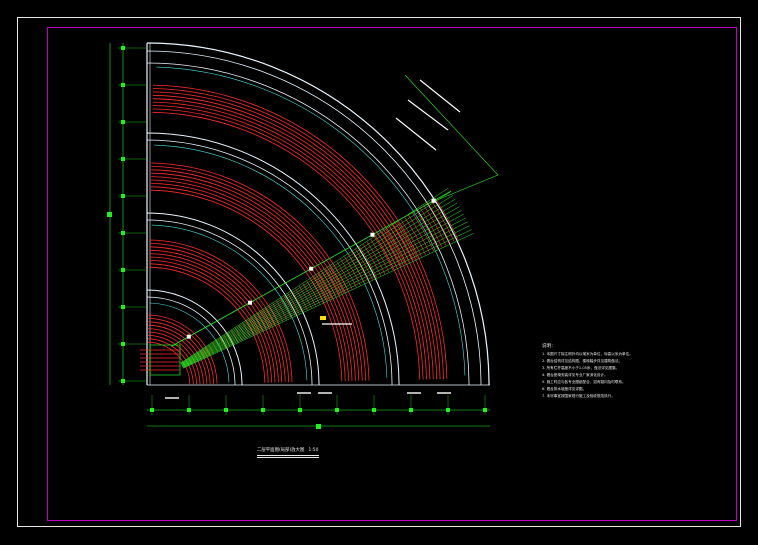  What do you see at coordinates (582, 361) in the screenshot?
I see `note-line: 2. 看台结构详见结构图，楼梯踏步详见建筑做法。` at bounding box center [582, 361].